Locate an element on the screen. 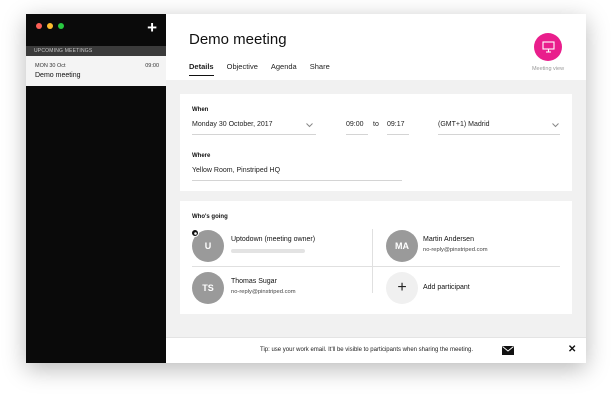  owner-badge is located at coordinates (195, 233).